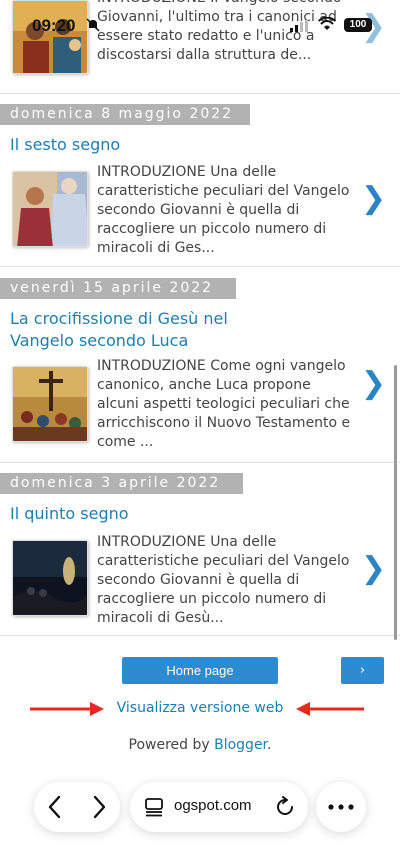  Describe the element at coordinates (299, 26) in the screenshot. I see `cellular-signal-icon` at that location.